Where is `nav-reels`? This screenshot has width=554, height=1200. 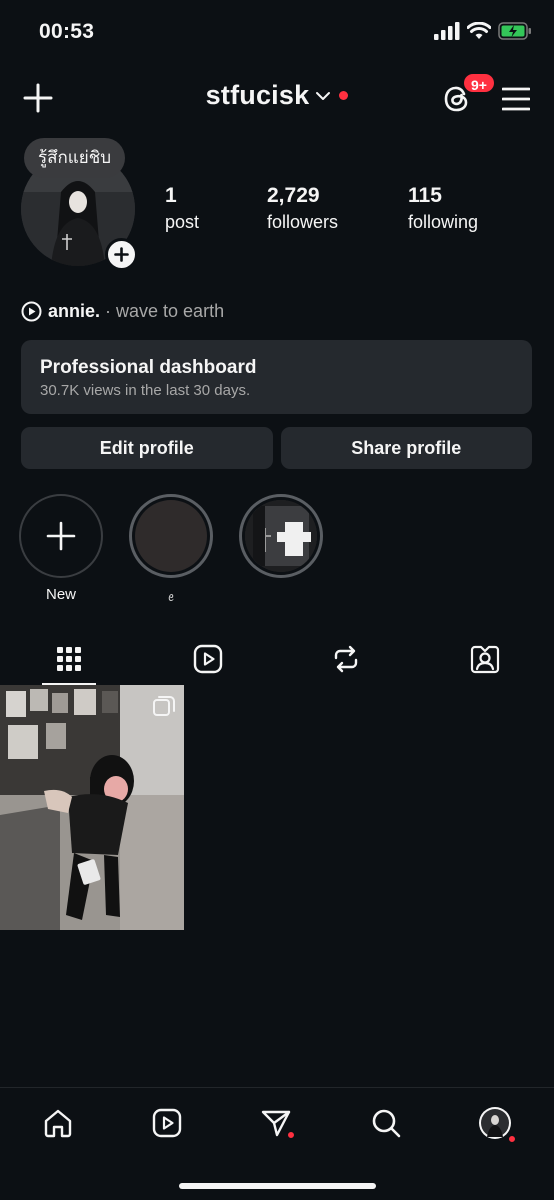 nav-reels is located at coordinates (167, 1123).